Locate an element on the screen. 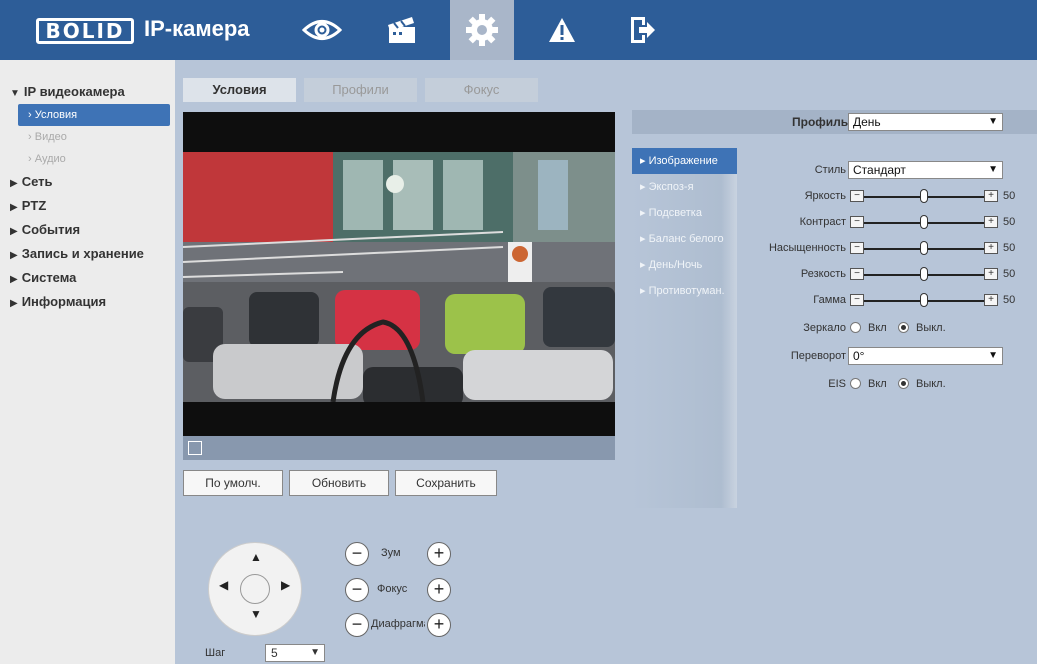  tab-bar: Условия Профили Фокус is located at coordinates (356, 90).